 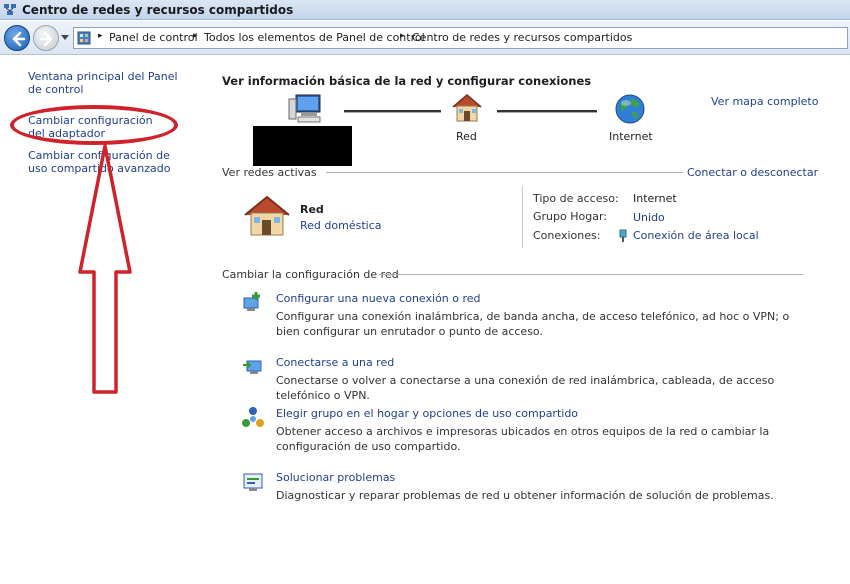 I want to click on troubleshoot-link: Solucionar problemas, so click(x=335, y=477).